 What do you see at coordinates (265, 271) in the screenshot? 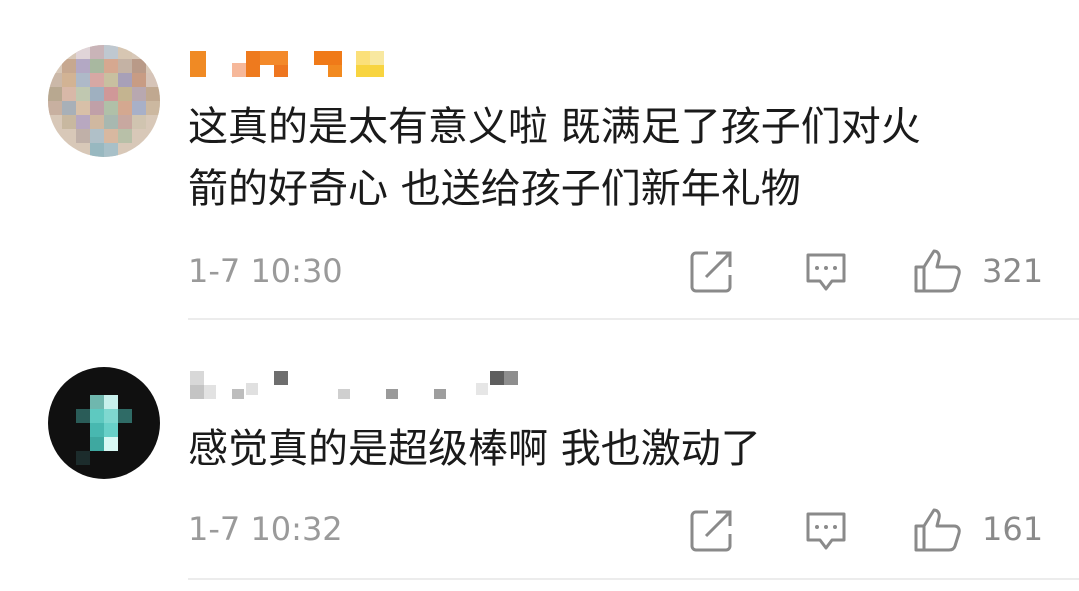
I see `comment-timestamp: 1-7 10:30` at bounding box center [265, 271].